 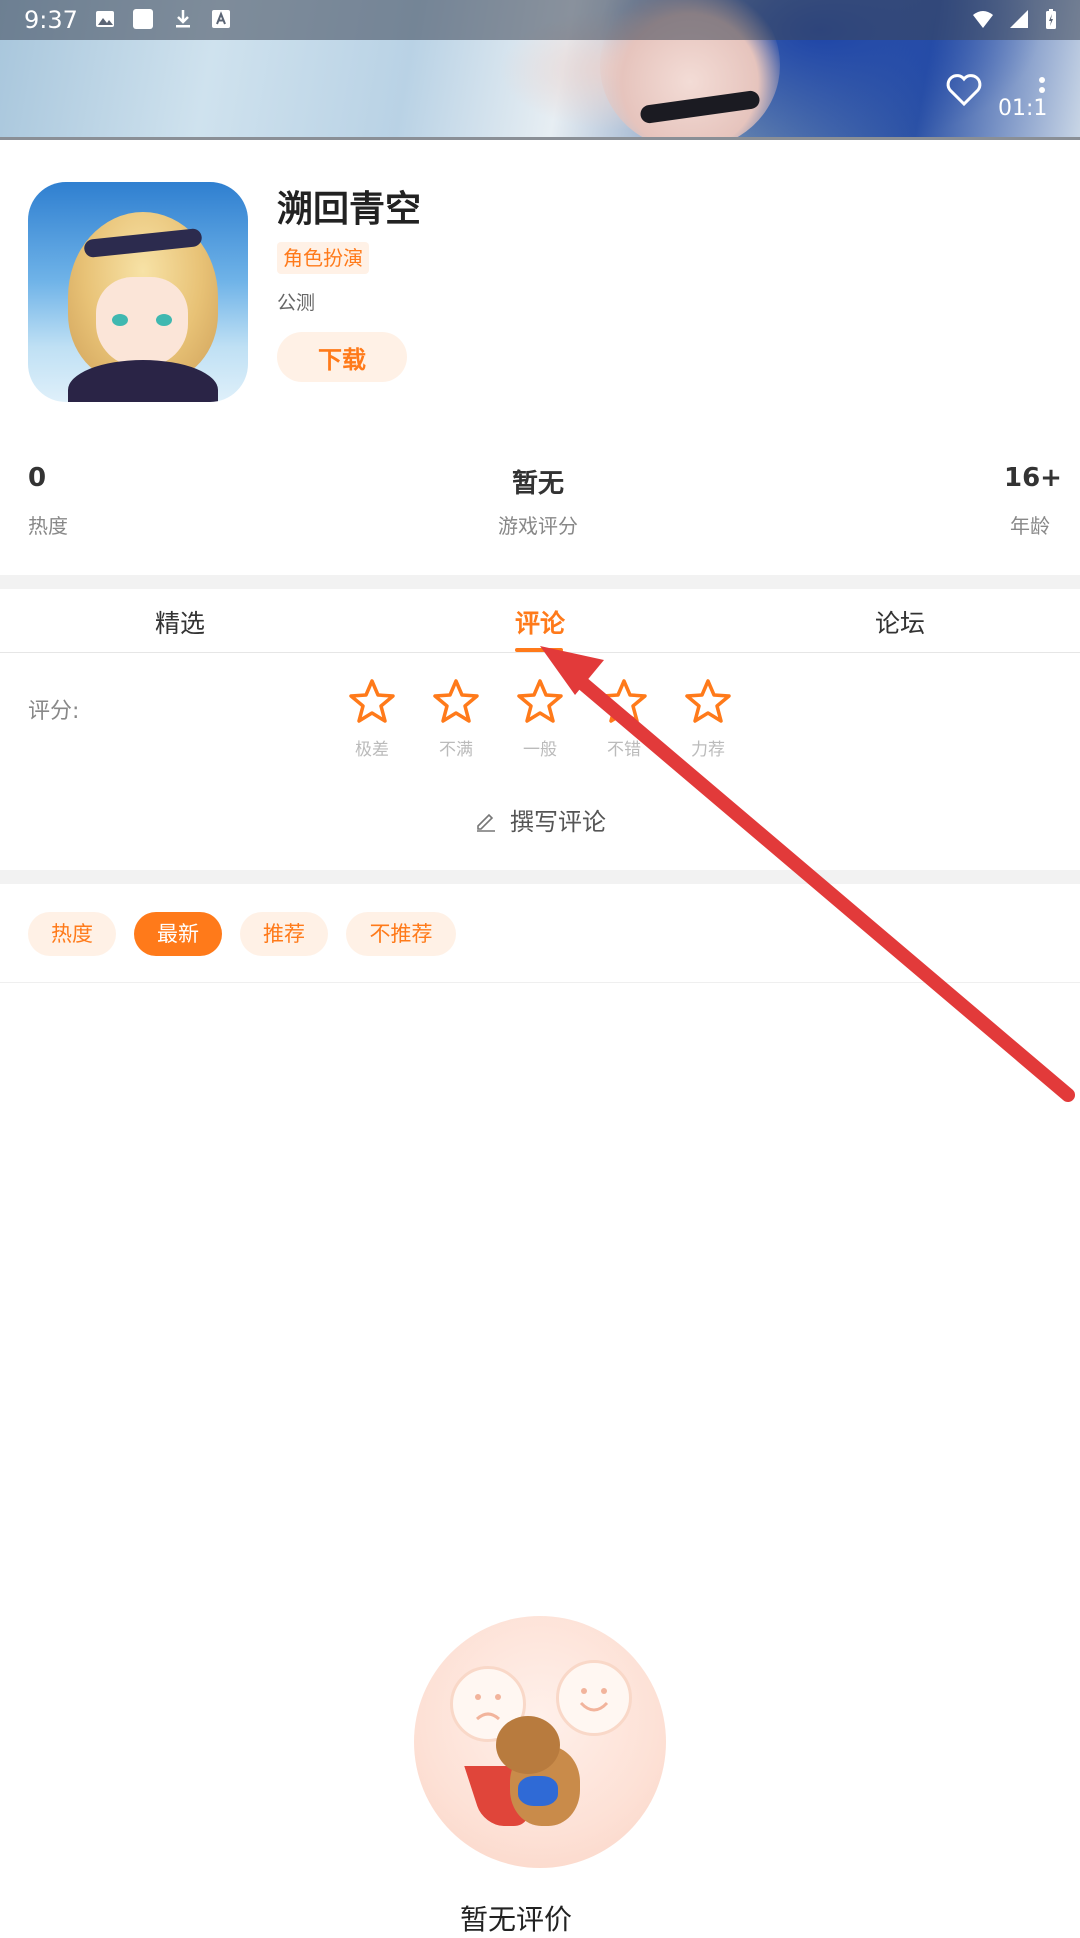 What do you see at coordinates (37, 478) in the screenshot?
I see `stat-popularity-value: 0` at bounding box center [37, 478].